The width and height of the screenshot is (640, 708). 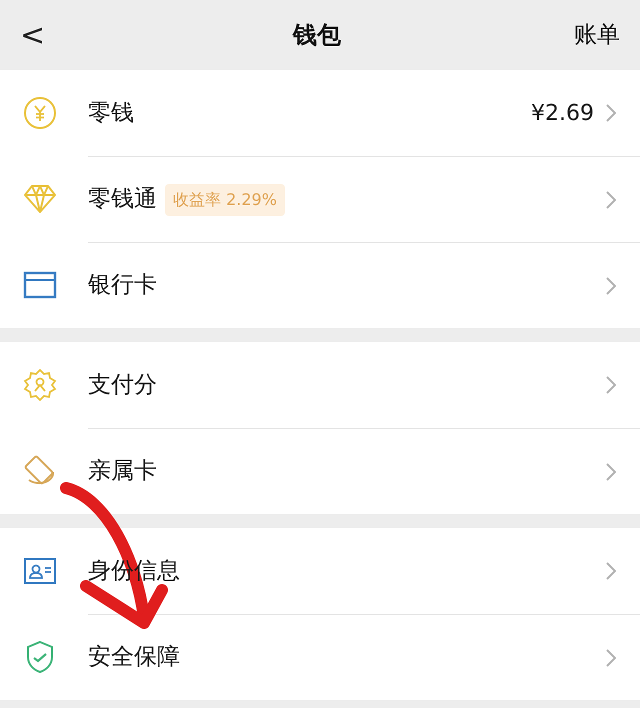 I want to click on row-label: 支付分, so click(x=122, y=385).